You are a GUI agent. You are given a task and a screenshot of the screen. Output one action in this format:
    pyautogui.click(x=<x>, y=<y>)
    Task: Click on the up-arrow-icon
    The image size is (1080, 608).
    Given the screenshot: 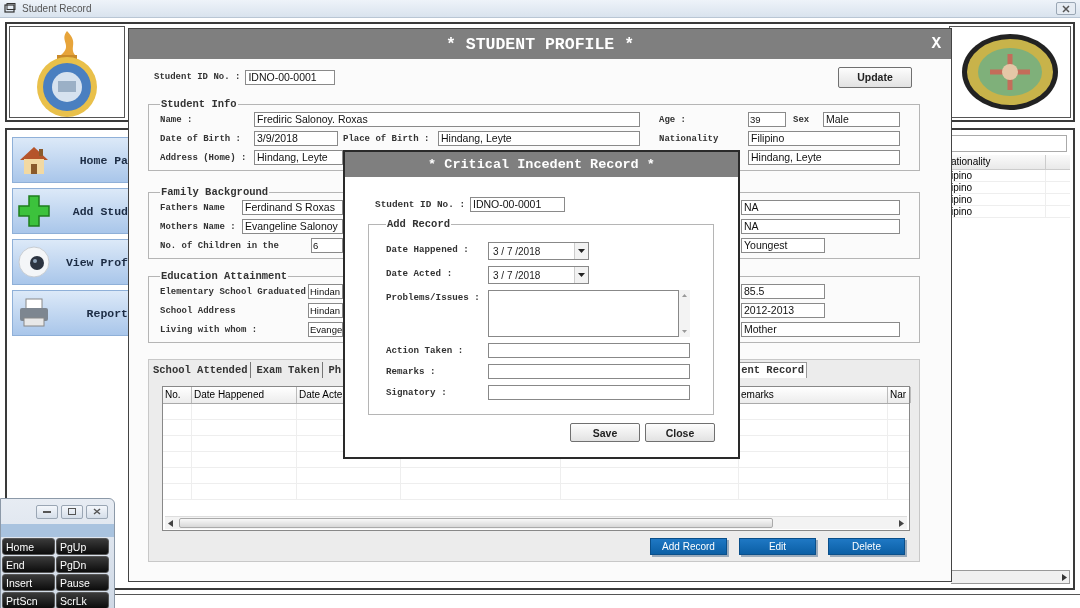 What is the action you would take?
    pyautogui.click(x=684, y=295)
    